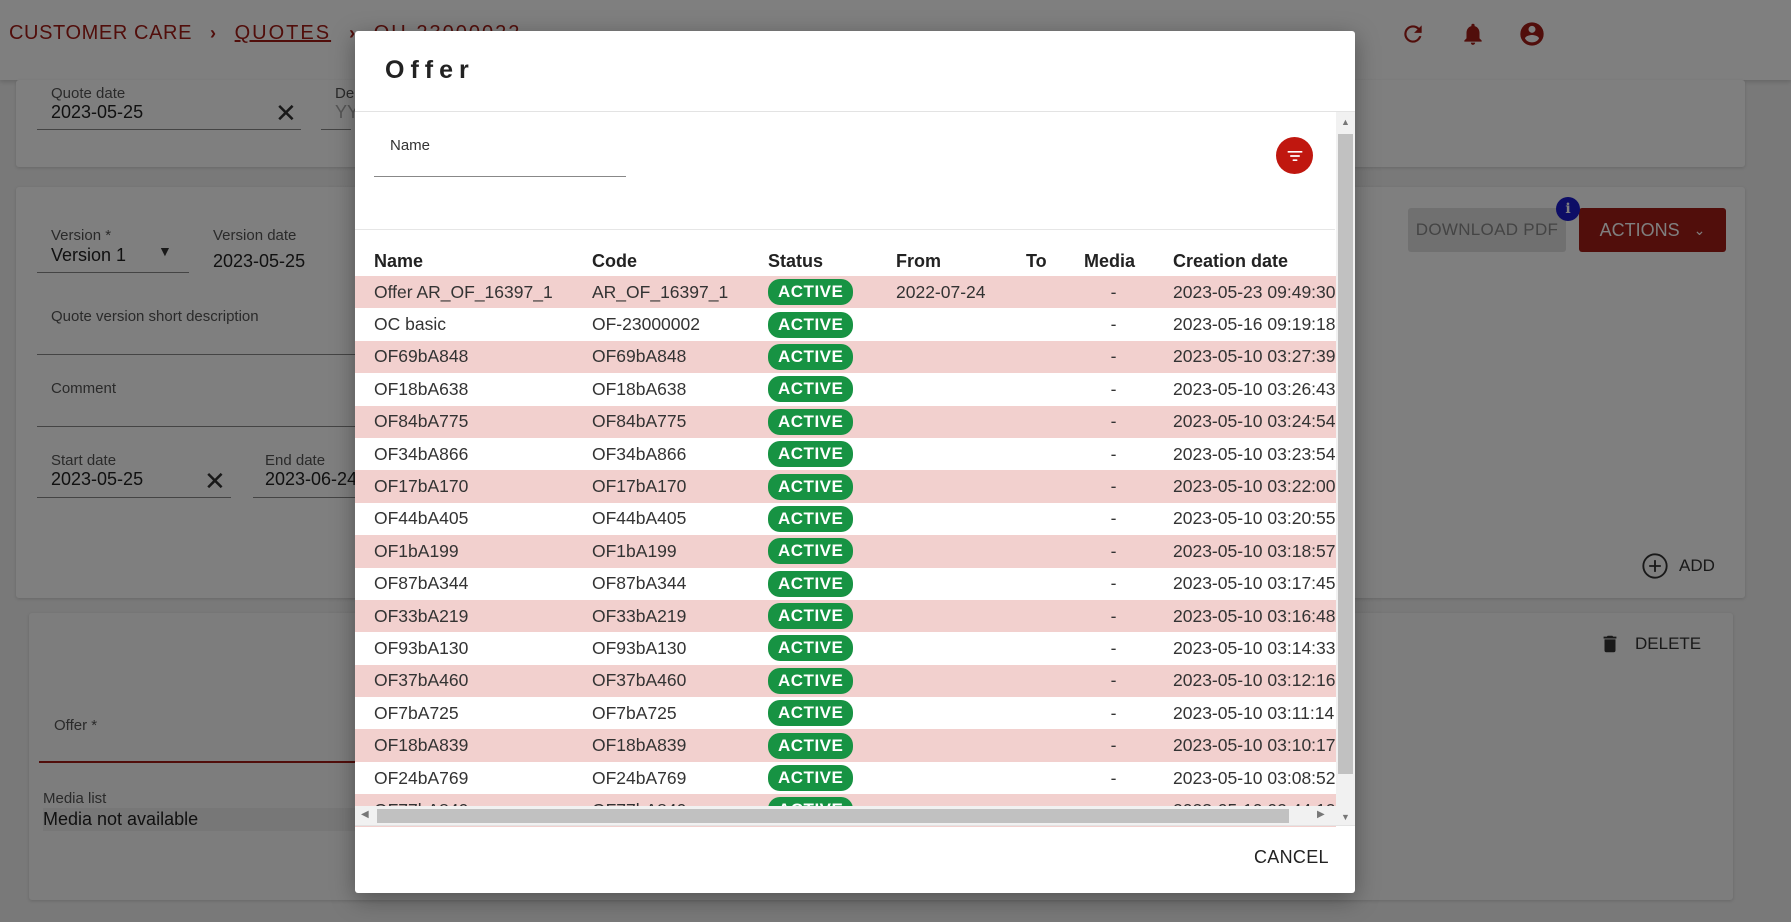  I want to click on column-header-code: Code, so click(680, 261).